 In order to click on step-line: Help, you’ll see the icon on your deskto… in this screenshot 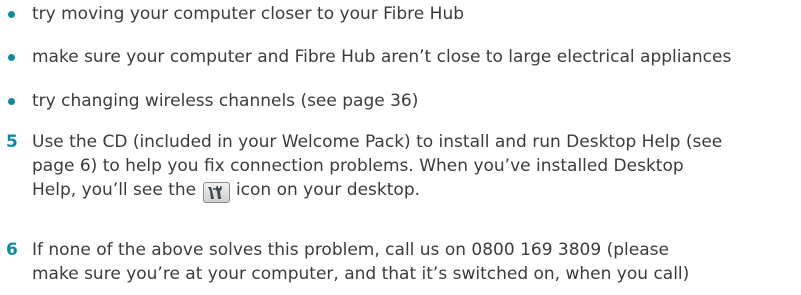, I will do `click(414, 190)`.